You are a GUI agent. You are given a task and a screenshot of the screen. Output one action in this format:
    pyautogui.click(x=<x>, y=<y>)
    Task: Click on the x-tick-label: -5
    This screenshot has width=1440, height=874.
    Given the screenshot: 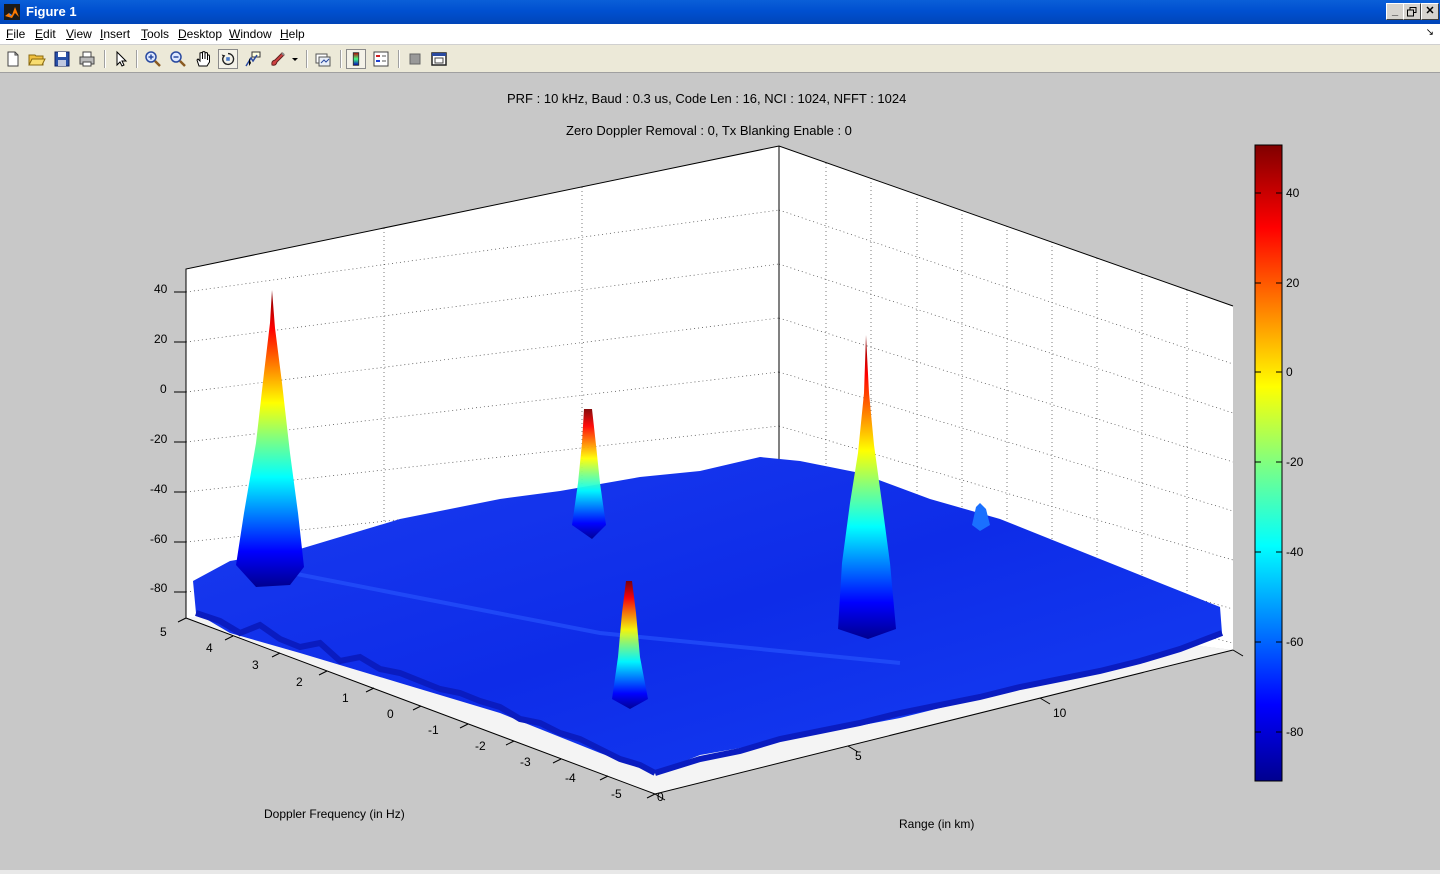 What is the action you would take?
    pyautogui.click(x=616, y=794)
    